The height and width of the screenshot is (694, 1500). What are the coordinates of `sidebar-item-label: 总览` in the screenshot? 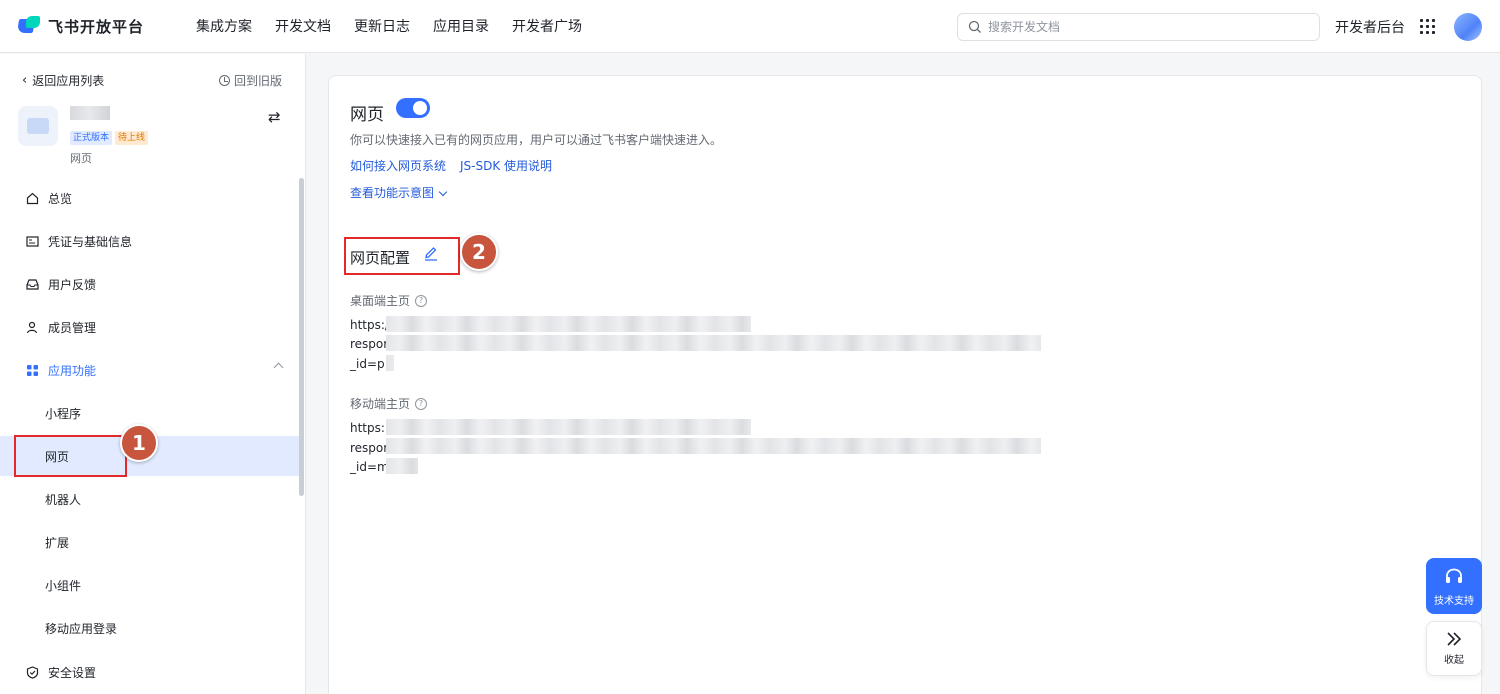 It's located at (60, 198).